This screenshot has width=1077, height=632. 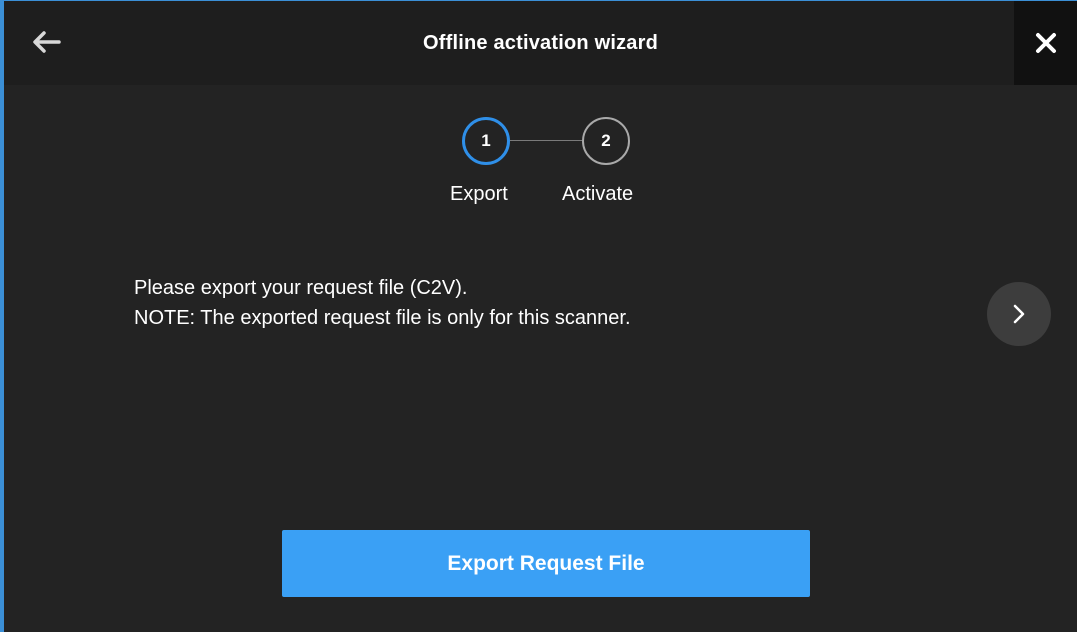 I want to click on step-connector, so click(x=546, y=140).